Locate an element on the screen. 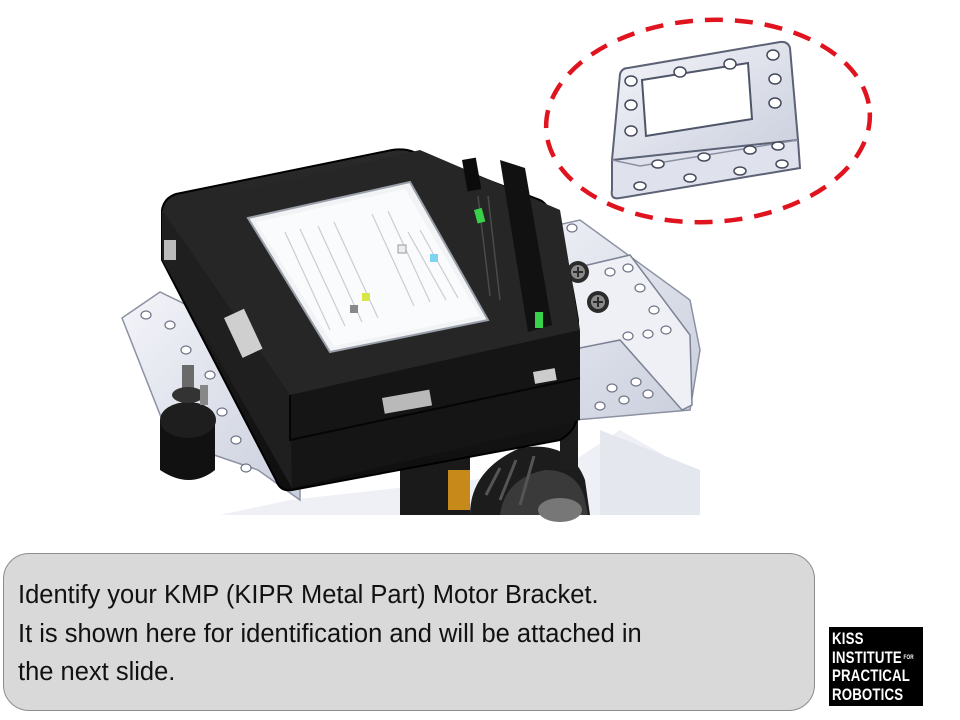 The image size is (960, 720). logo-text: KISS is located at coordinates (848, 638).